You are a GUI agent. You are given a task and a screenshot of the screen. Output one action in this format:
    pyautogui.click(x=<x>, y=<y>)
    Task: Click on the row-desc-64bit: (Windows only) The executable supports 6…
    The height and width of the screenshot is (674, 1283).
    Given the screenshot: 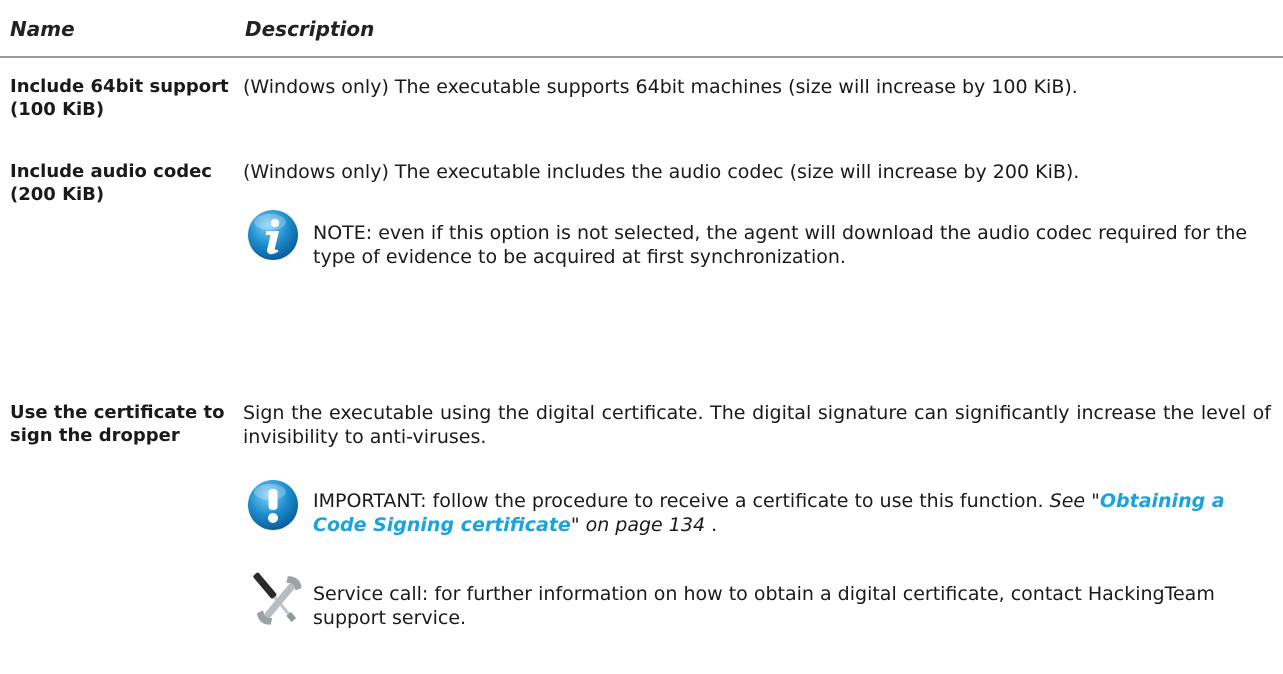 What is the action you would take?
    pyautogui.click(x=660, y=87)
    